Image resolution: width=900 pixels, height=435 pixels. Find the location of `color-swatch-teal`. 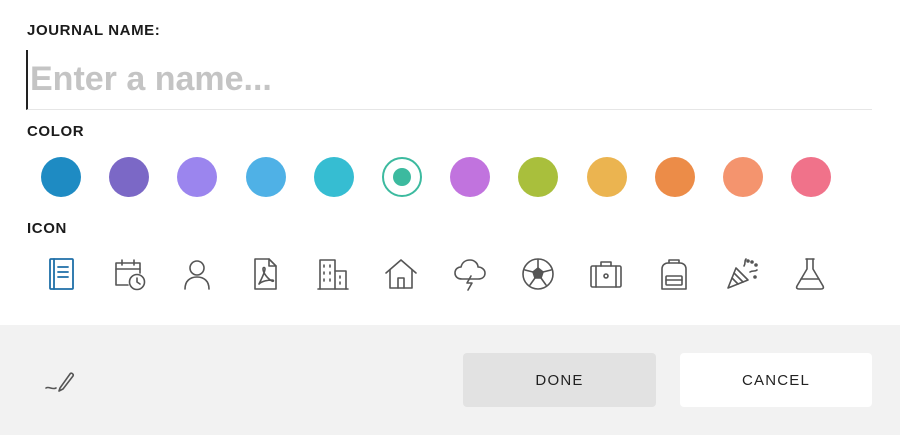

color-swatch-teal is located at coordinates (402, 177).